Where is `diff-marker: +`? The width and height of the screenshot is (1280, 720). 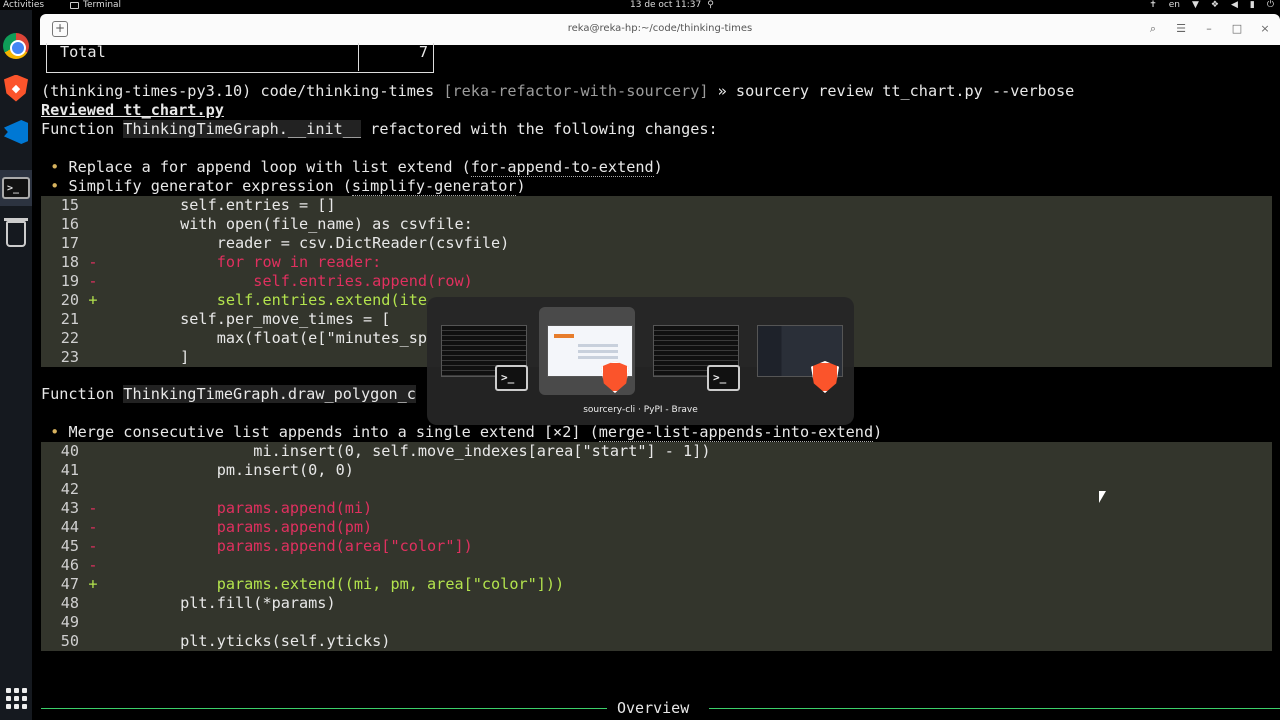 diff-marker: + is located at coordinates (93, 300).